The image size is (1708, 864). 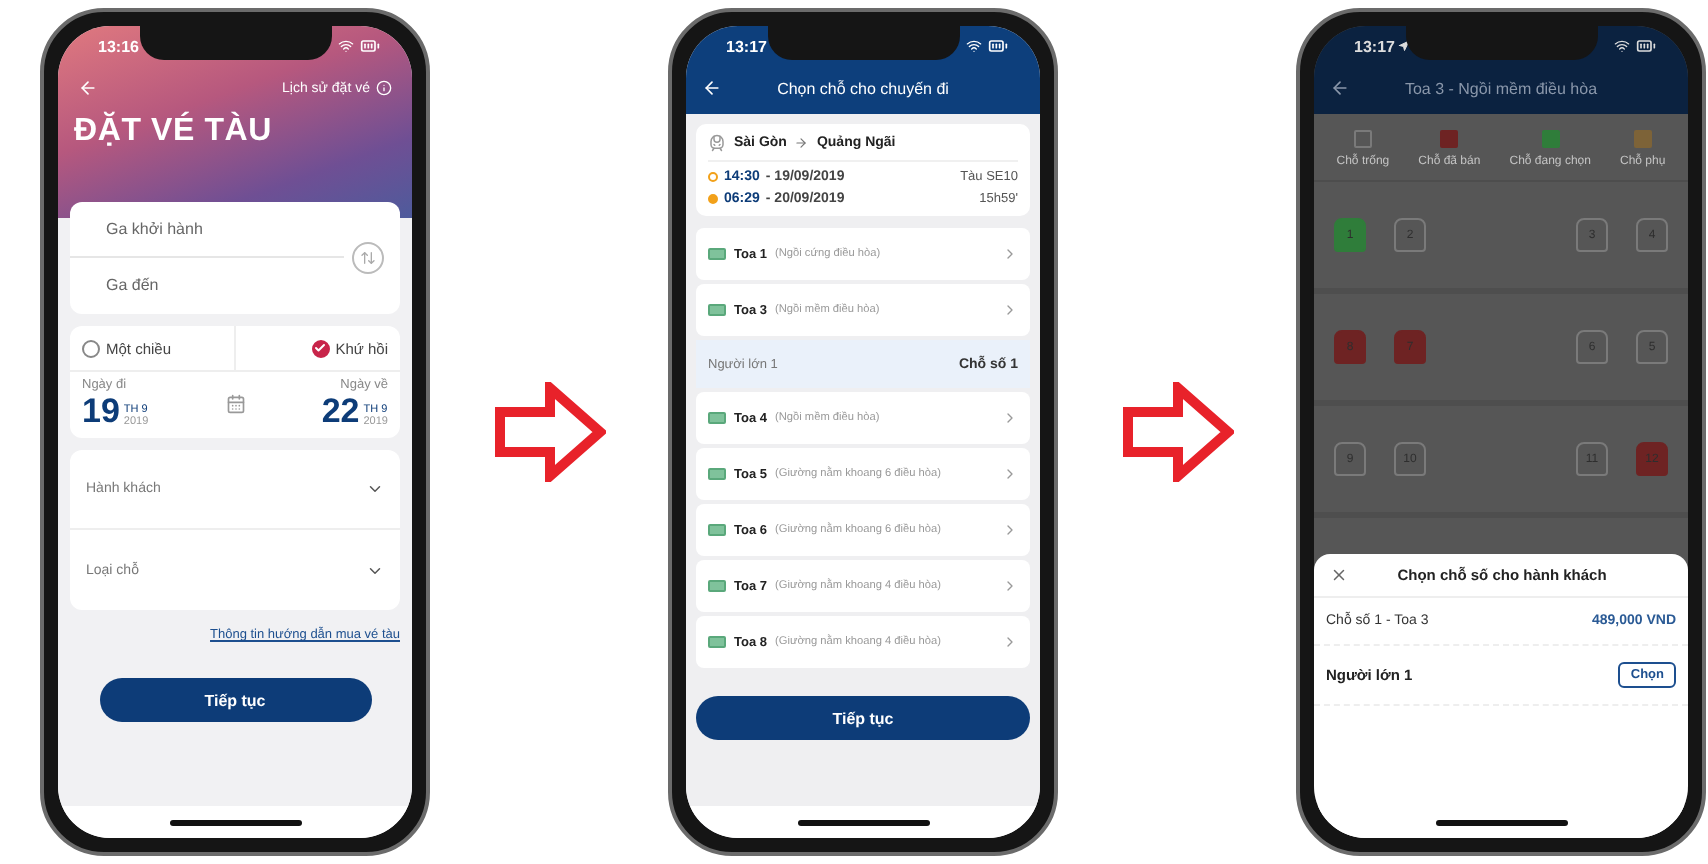 I want to click on date-day: 19, so click(x=101, y=411).